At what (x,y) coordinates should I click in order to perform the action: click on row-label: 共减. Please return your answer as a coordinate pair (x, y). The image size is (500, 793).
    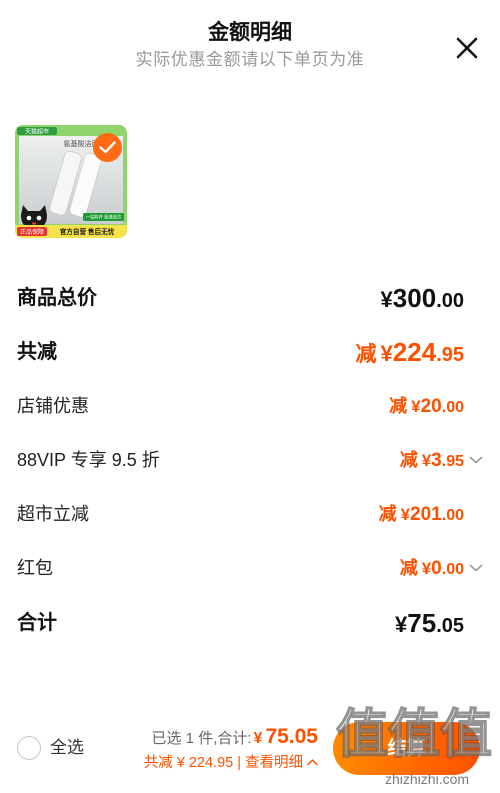
    Looking at the image, I should click on (37, 352).